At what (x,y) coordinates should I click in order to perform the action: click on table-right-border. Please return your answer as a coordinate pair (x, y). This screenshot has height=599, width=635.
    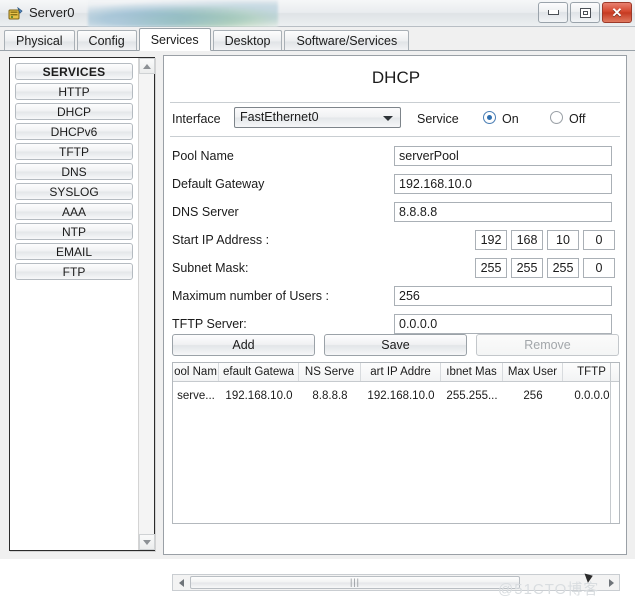
    Looking at the image, I should click on (610, 443).